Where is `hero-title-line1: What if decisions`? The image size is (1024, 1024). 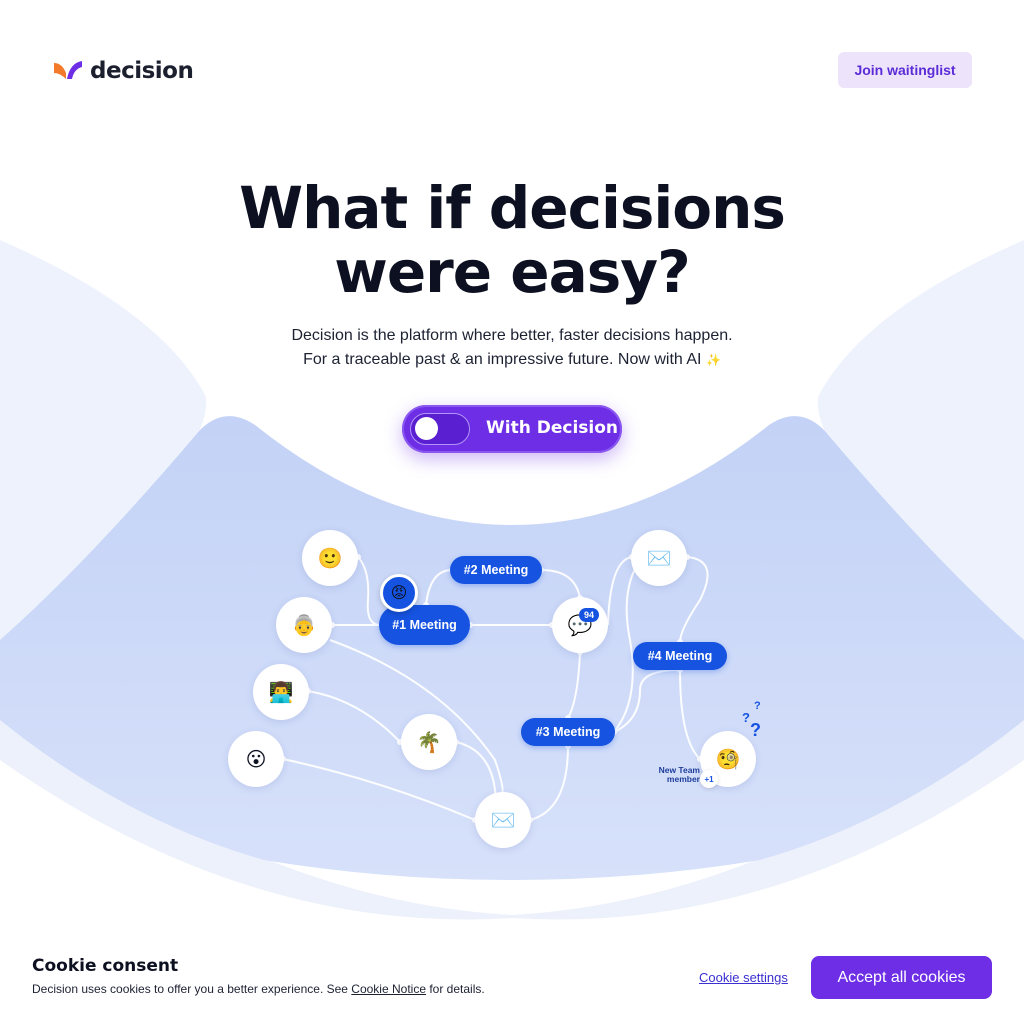
hero-title-line1: What if decisions is located at coordinates (512, 208).